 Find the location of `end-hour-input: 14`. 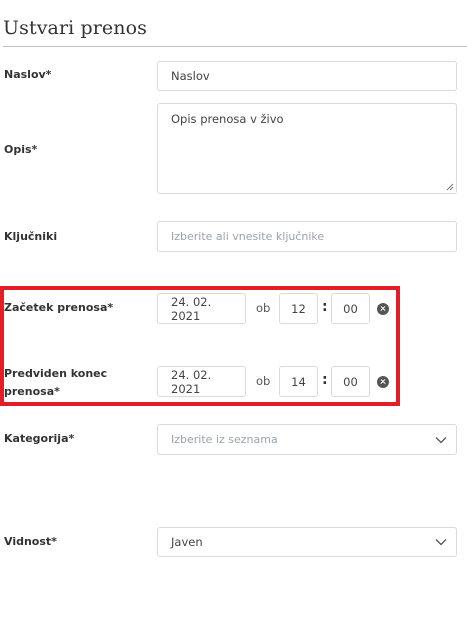

end-hour-input: 14 is located at coordinates (298, 381).